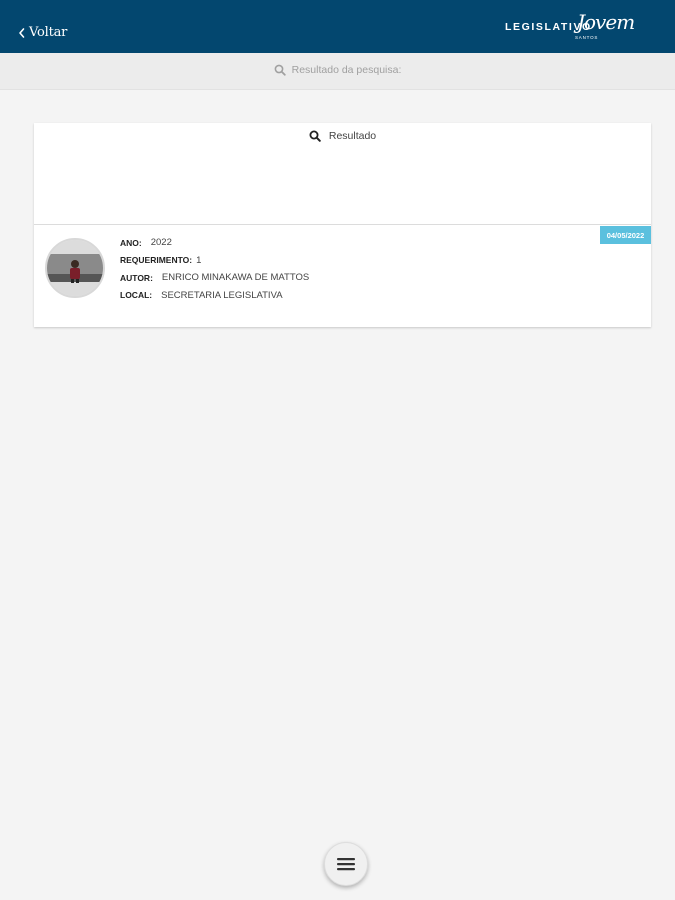 Image resolution: width=675 pixels, height=900 pixels. What do you see at coordinates (570, 26) in the screenshot?
I see `brand-logo: LEGISLATIVO Jovem SANTOS` at bounding box center [570, 26].